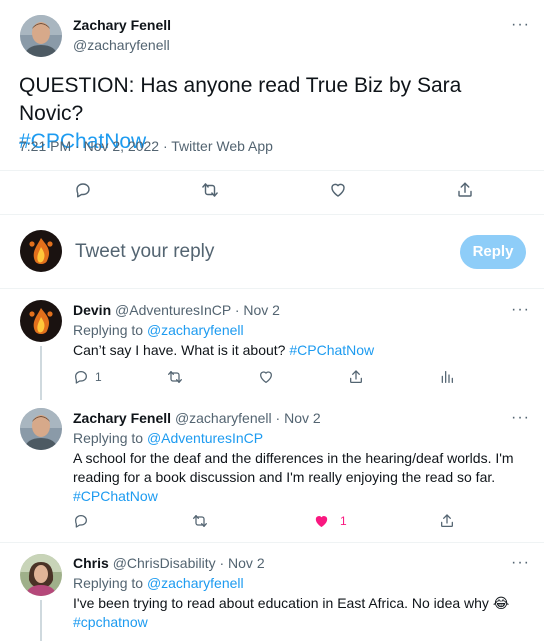 The height and width of the screenshot is (641, 544). I want to click on like-action: 1, so click(330, 521).